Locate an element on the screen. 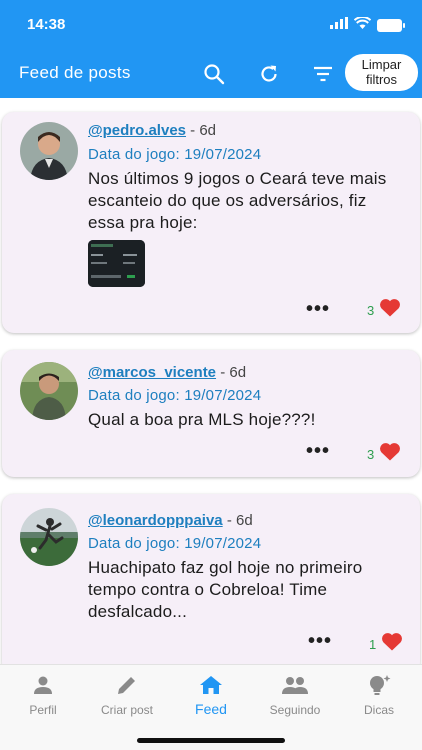 This screenshot has height=750, width=422. home-icon is located at coordinates (211, 685).